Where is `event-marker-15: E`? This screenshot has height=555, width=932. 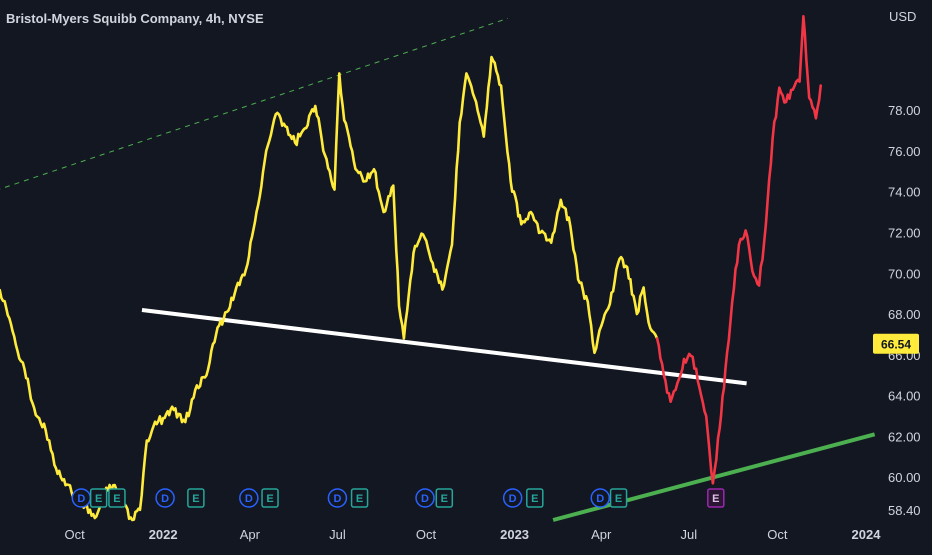 event-marker-15: E is located at coordinates (716, 498).